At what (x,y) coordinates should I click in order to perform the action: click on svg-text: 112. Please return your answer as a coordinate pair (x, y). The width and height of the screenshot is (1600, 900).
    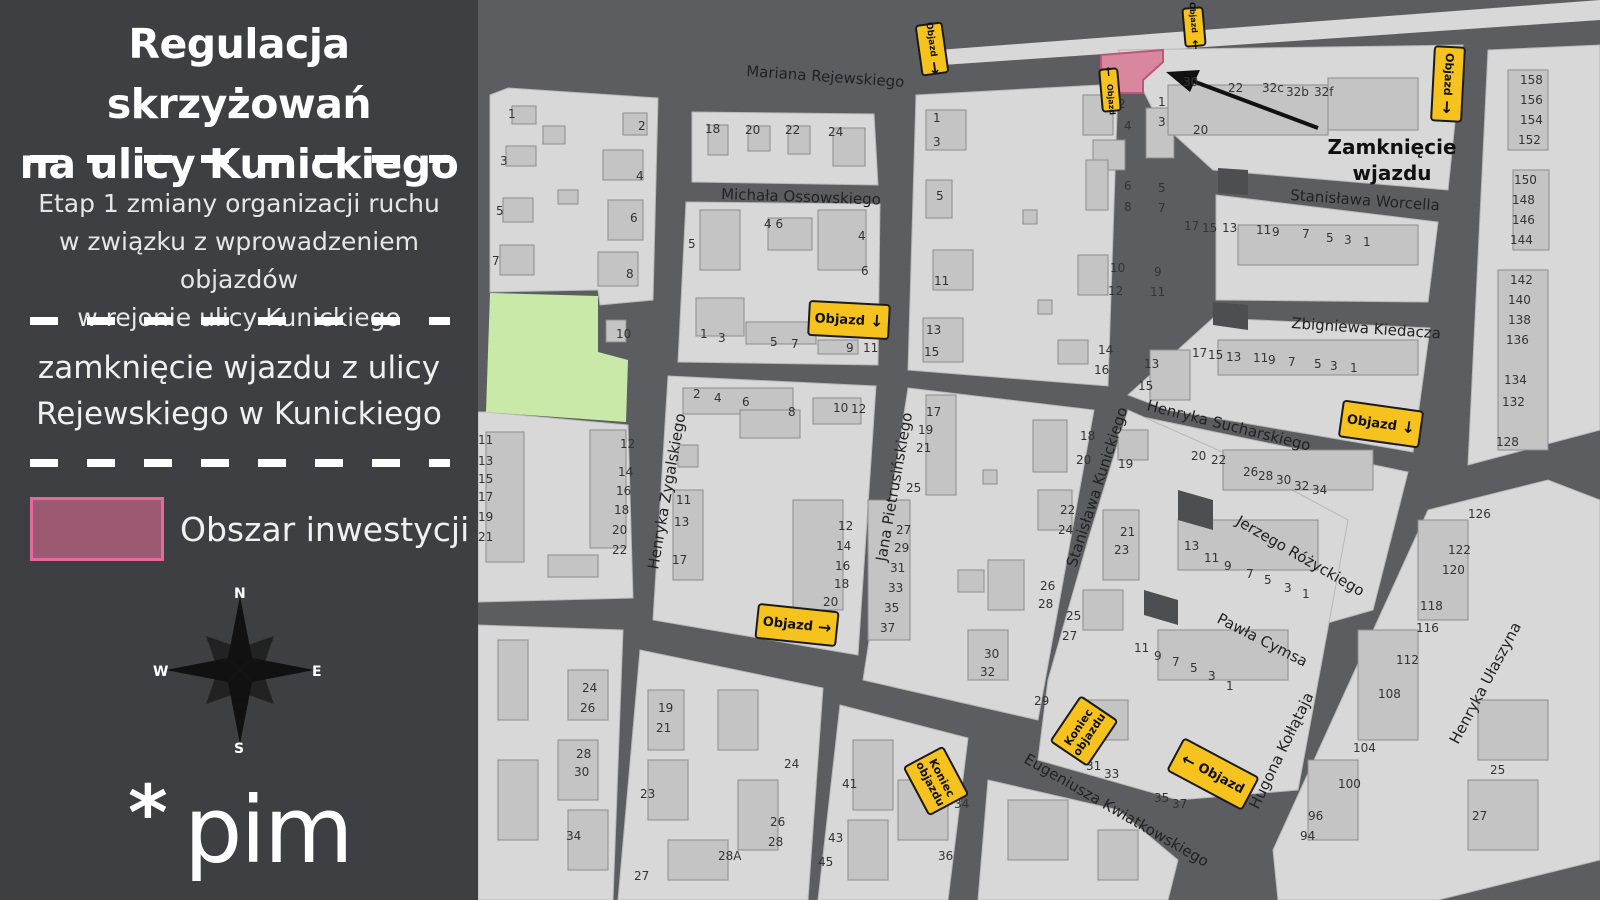
    Looking at the image, I should click on (1407, 660).